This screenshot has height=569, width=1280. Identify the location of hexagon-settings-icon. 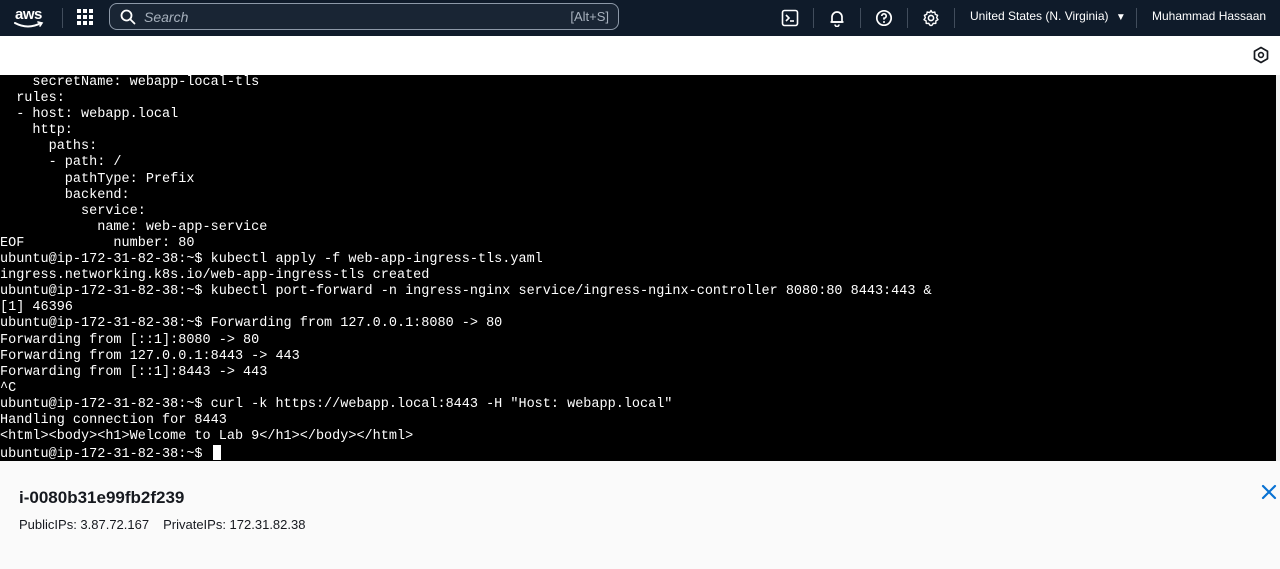
(1261, 55).